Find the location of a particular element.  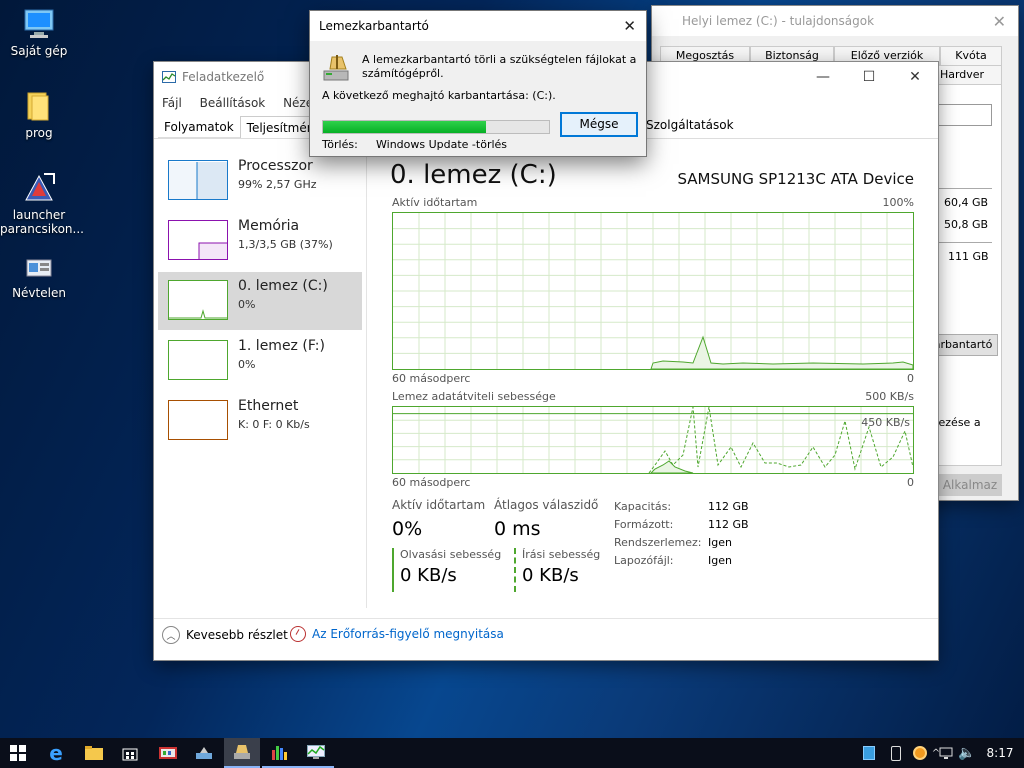

fewer-details-button: ︿ Kevesebb részlet is located at coordinates (225, 635).